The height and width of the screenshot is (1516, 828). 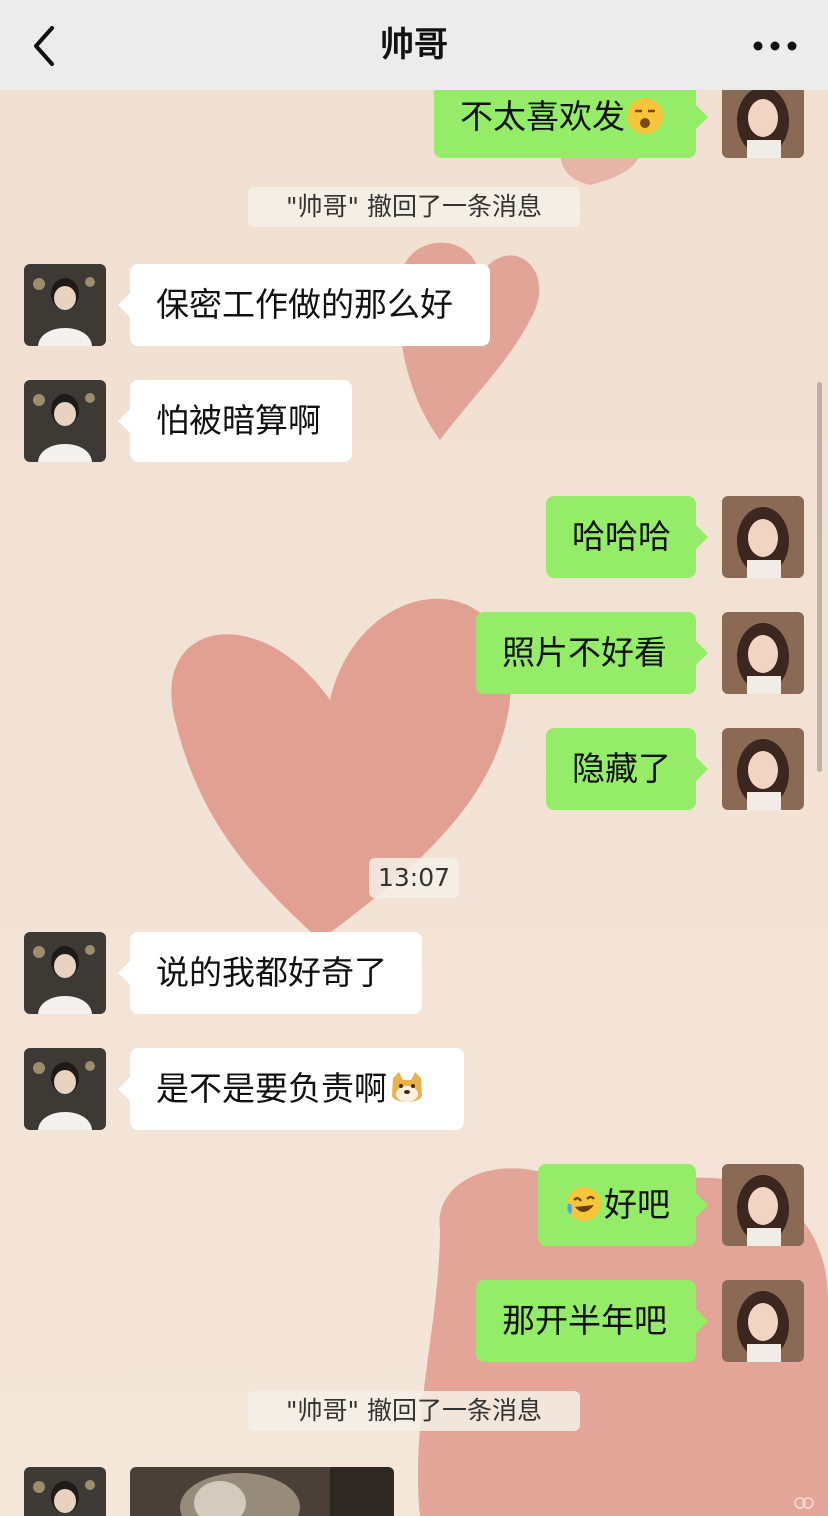 I want to click on chevron-left-icon, so click(x=46, y=46).